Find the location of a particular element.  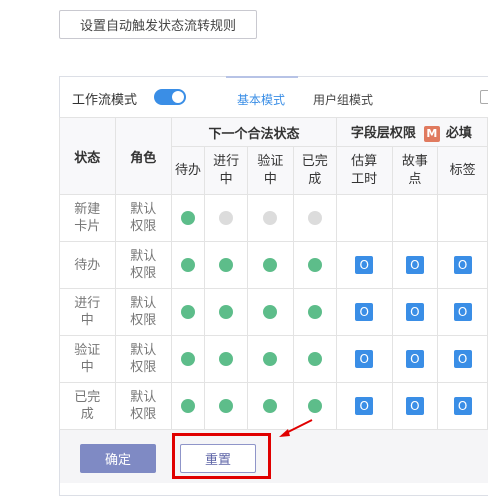

row-state: 验证中 is located at coordinates (87, 359).